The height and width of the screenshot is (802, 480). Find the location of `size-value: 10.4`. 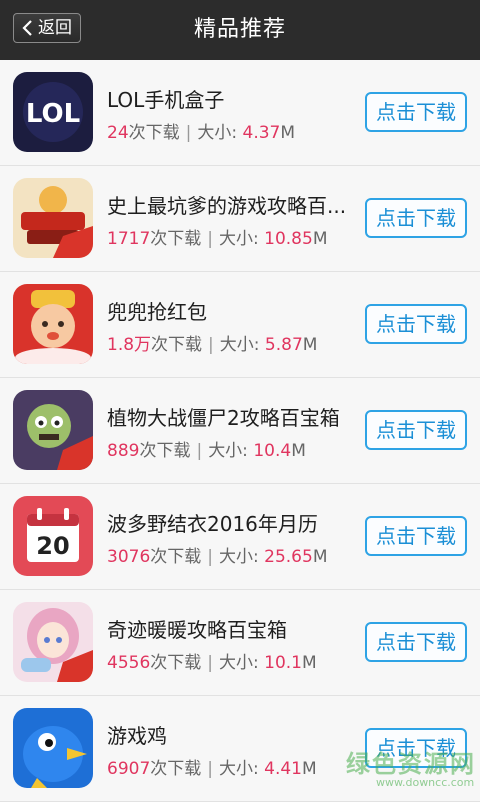

size-value: 10.4 is located at coordinates (272, 451).